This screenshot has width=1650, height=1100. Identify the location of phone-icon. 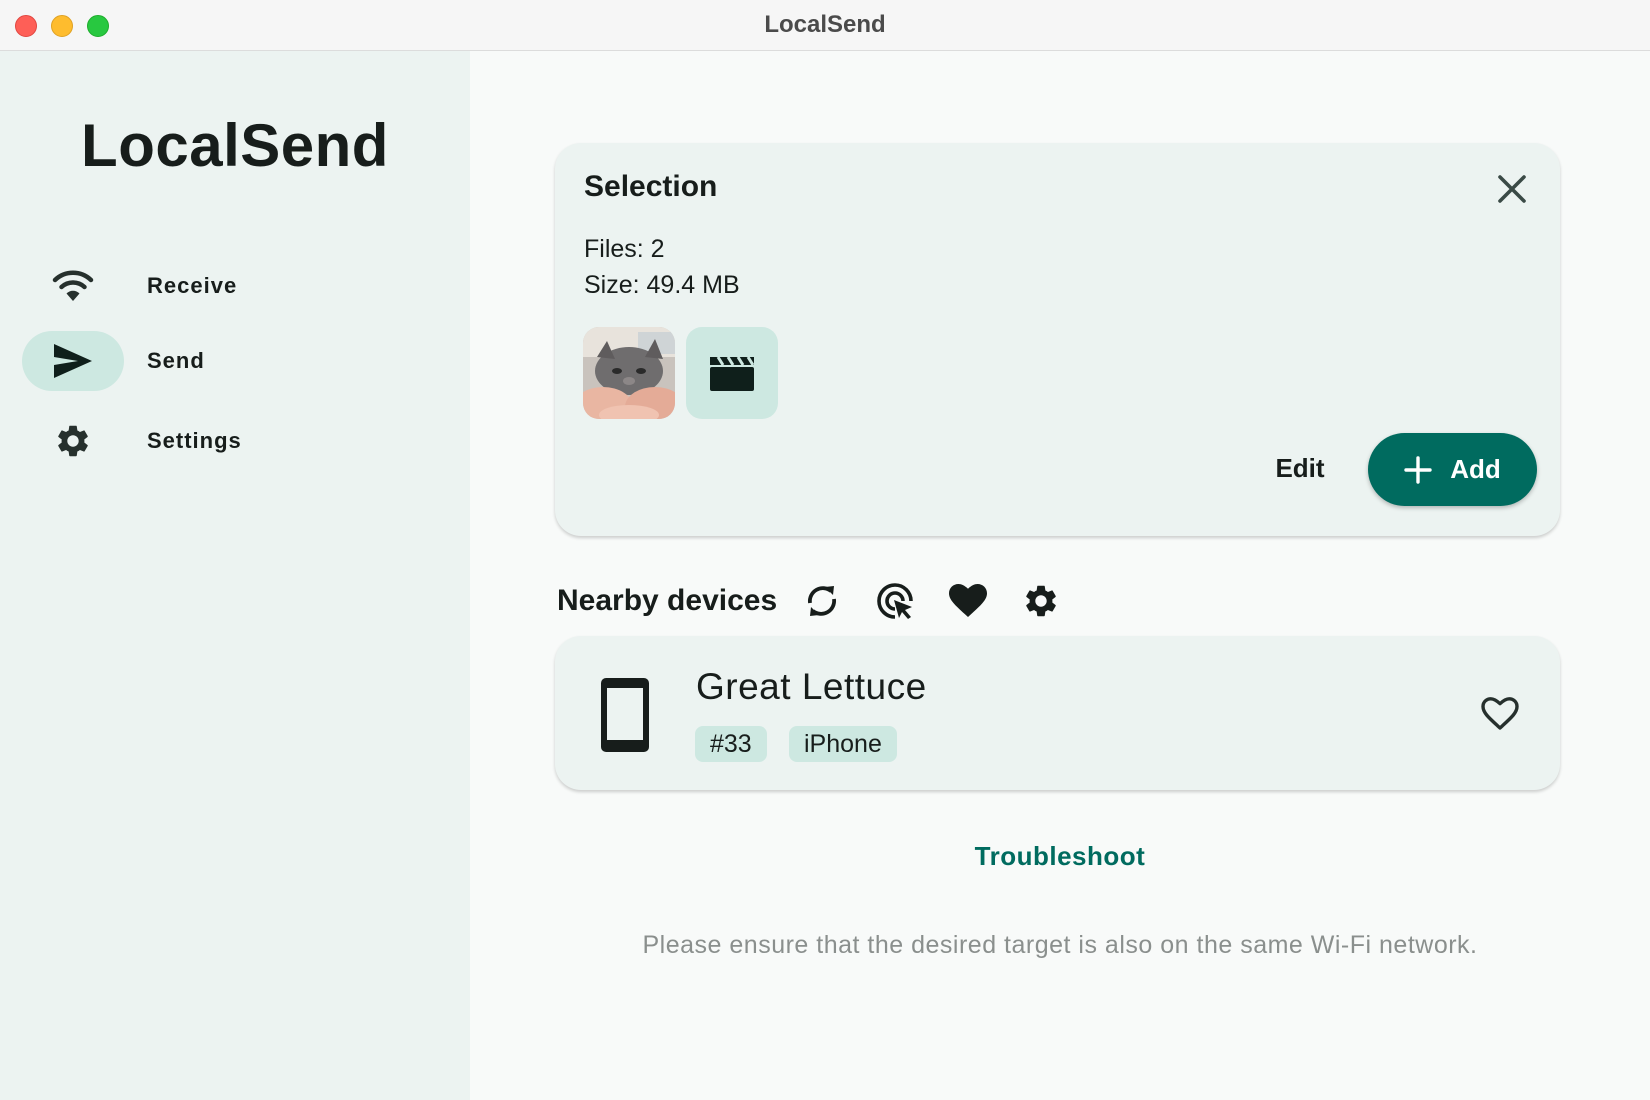
(625, 715).